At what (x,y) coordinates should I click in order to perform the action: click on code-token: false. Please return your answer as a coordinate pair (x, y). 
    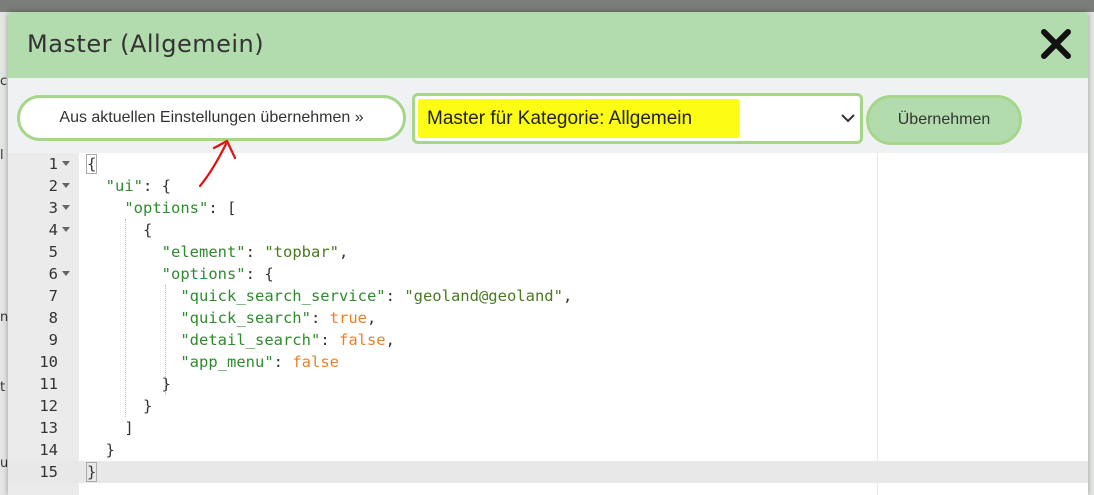
    Looking at the image, I should click on (315, 362).